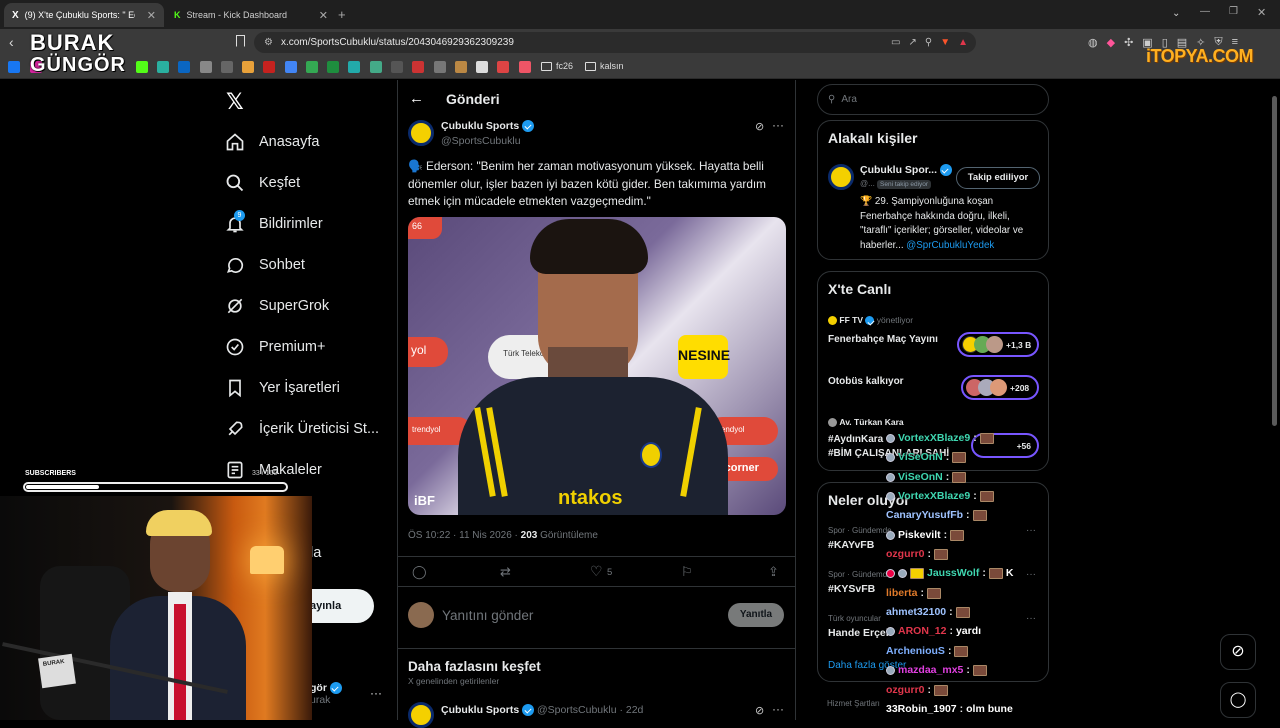  What do you see at coordinates (687, 572) in the screenshot?
I see `bookmark-icon: ⚐` at bounding box center [687, 572].